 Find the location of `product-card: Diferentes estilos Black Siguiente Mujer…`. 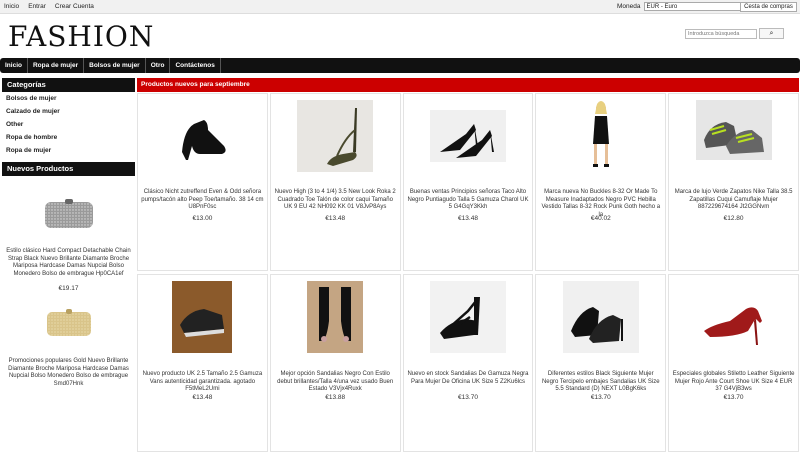

product-card: Diferentes estilos Black Siguiente Mujer… is located at coordinates (601, 363).